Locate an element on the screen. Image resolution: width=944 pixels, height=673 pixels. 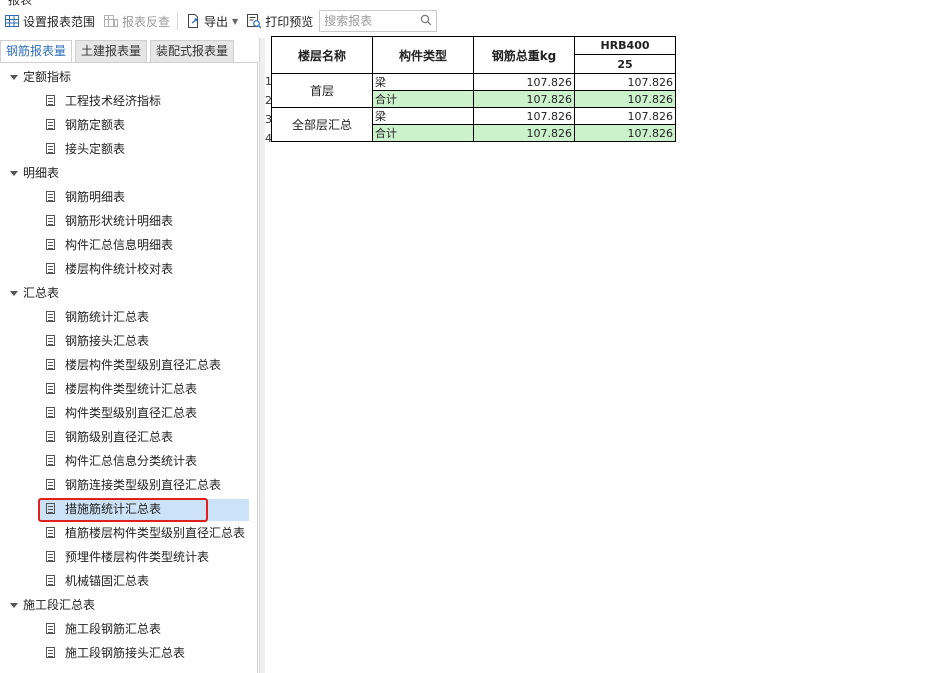
header-floor-name: 楼层名称 is located at coordinates (322, 55).